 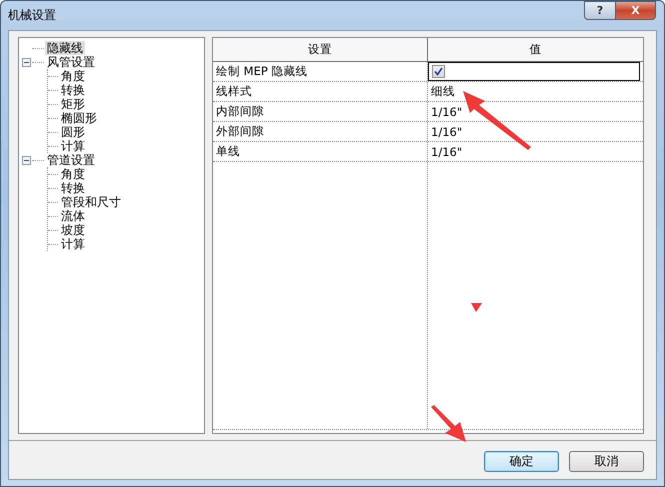 What do you see at coordinates (73, 230) in the screenshot?
I see `tree-item: 坡度` at bounding box center [73, 230].